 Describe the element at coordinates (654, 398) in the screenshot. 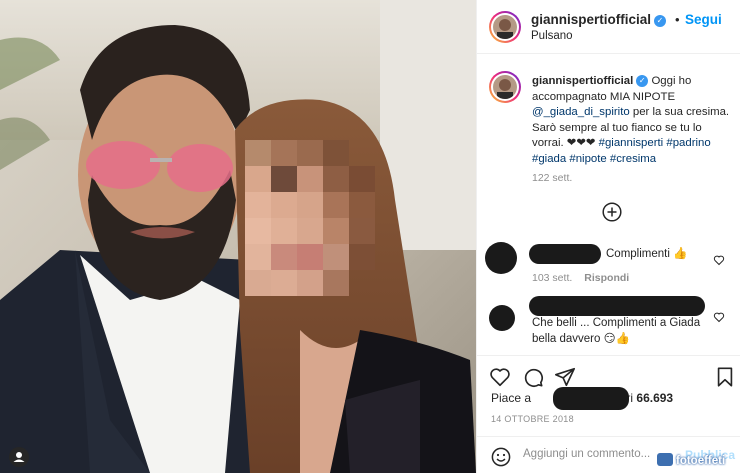

I see `likes-count: 66.693` at that location.